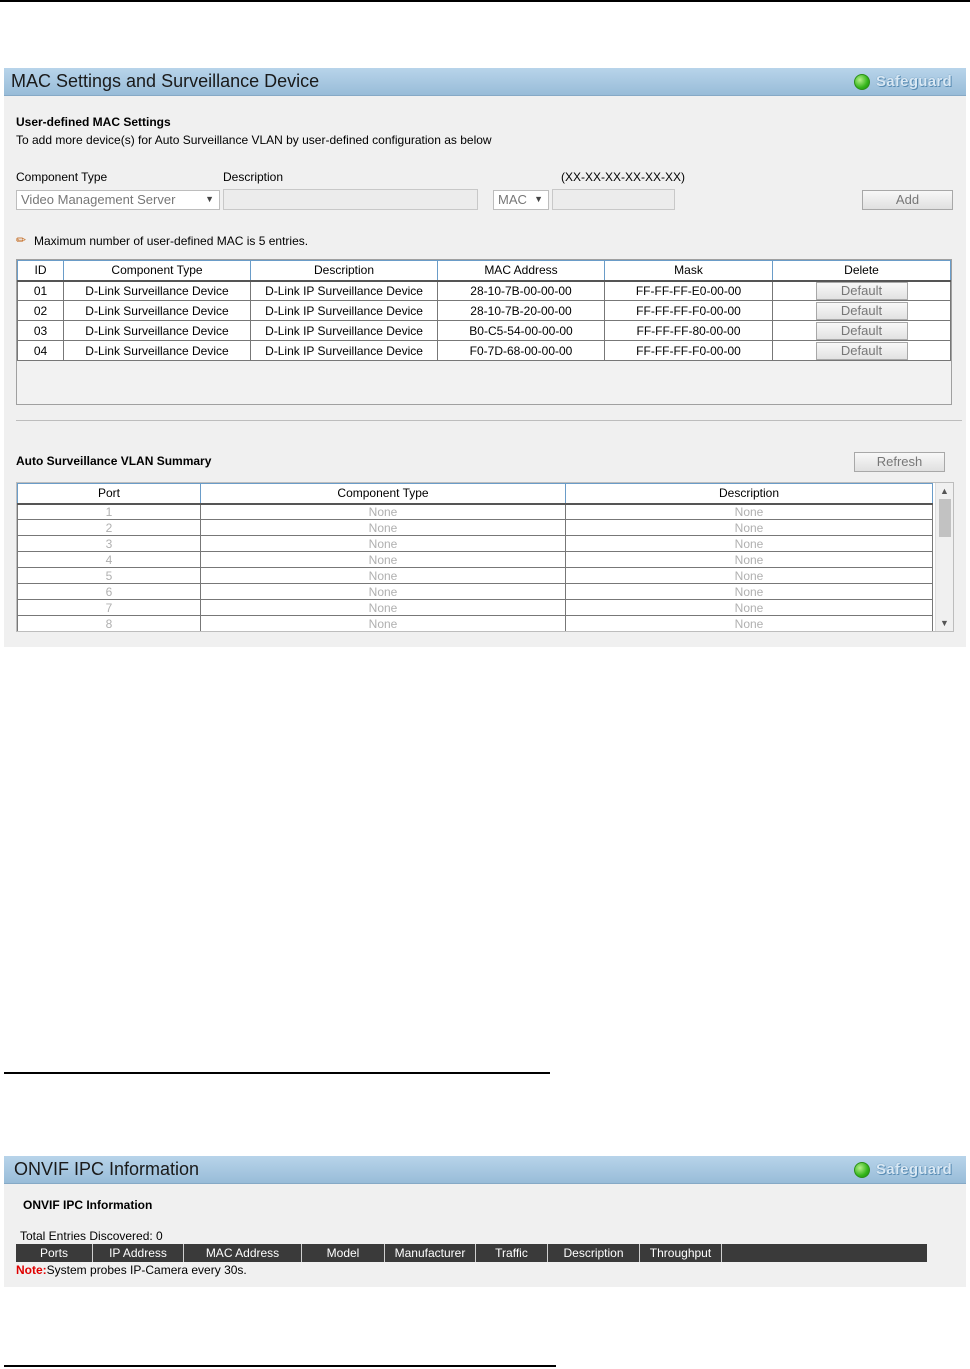 The width and height of the screenshot is (970, 1369). What do you see at coordinates (475, 623) in the screenshot?
I see `table-row: 8 None None` at bounding box center [475, 623].